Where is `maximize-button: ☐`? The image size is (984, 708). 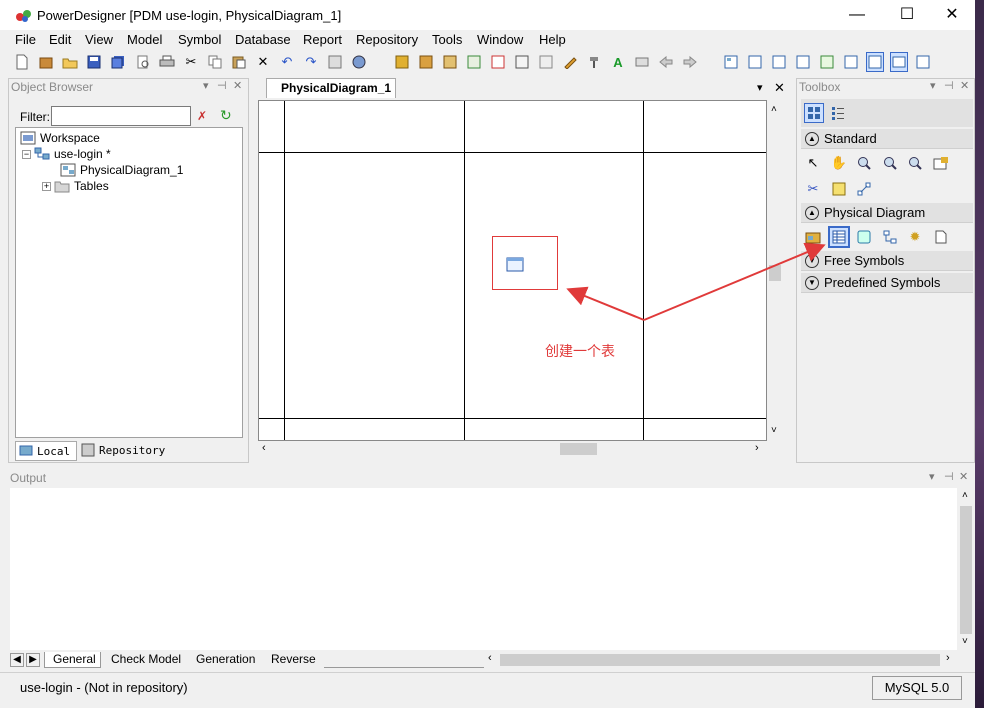 maximize-button: ☐ is located at coordinates (907, 15).